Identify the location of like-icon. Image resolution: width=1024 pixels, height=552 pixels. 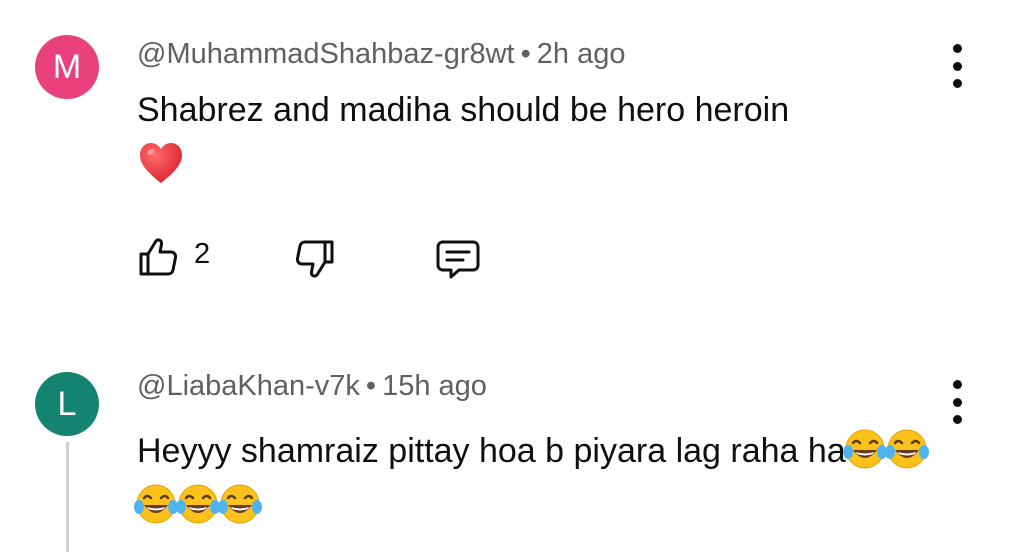
(158, 257).